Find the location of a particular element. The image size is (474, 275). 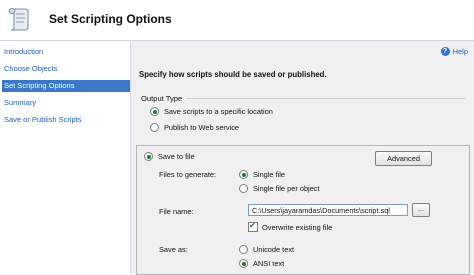

overwrite-checkbox: Overwrite existing file is located at coordinates (290, 226).